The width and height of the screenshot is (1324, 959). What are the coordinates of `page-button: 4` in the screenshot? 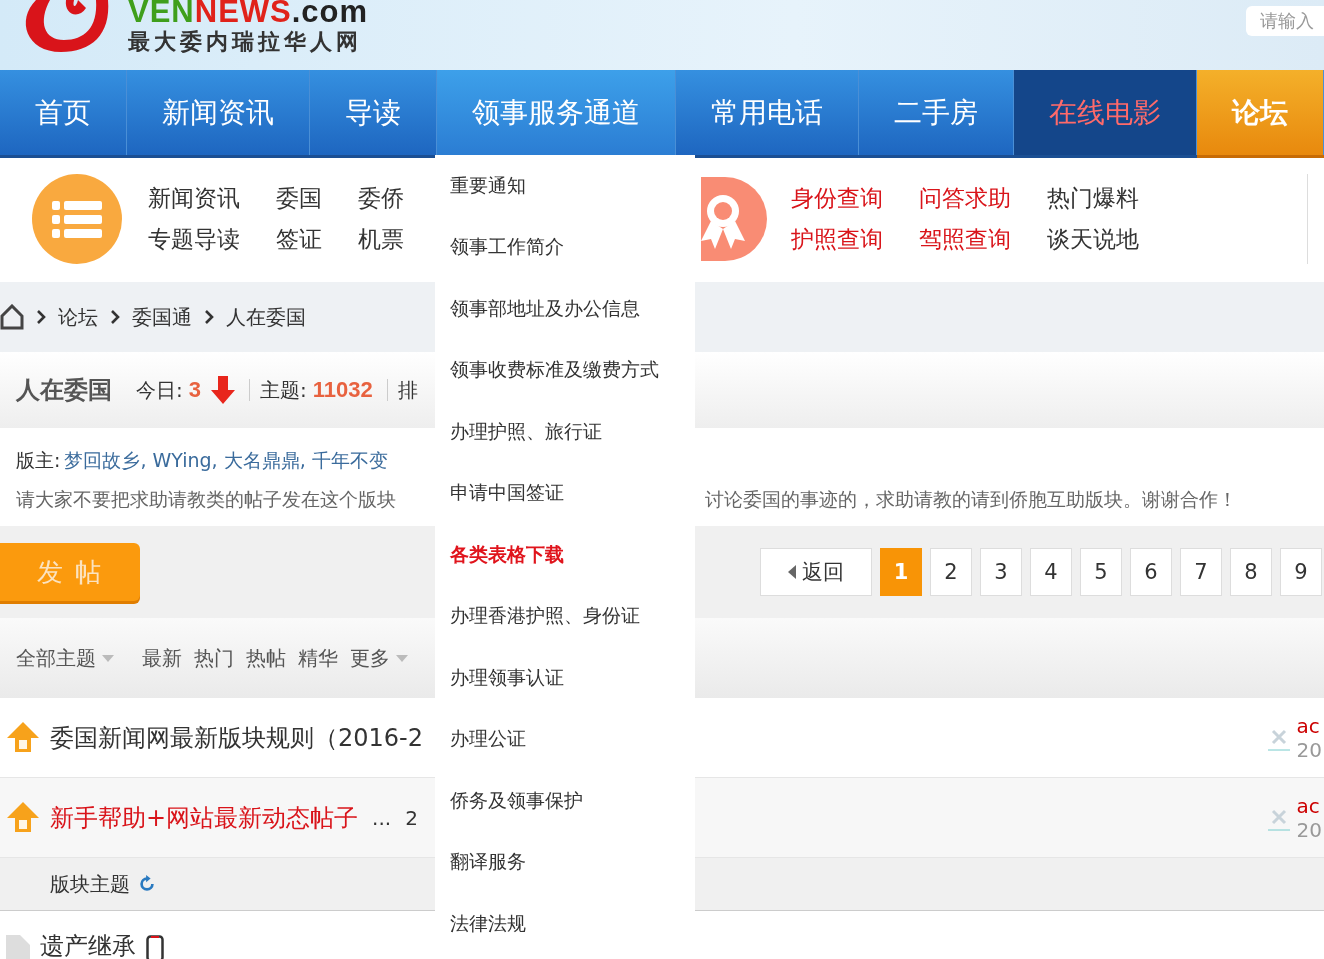 It's located at (1051, 572).